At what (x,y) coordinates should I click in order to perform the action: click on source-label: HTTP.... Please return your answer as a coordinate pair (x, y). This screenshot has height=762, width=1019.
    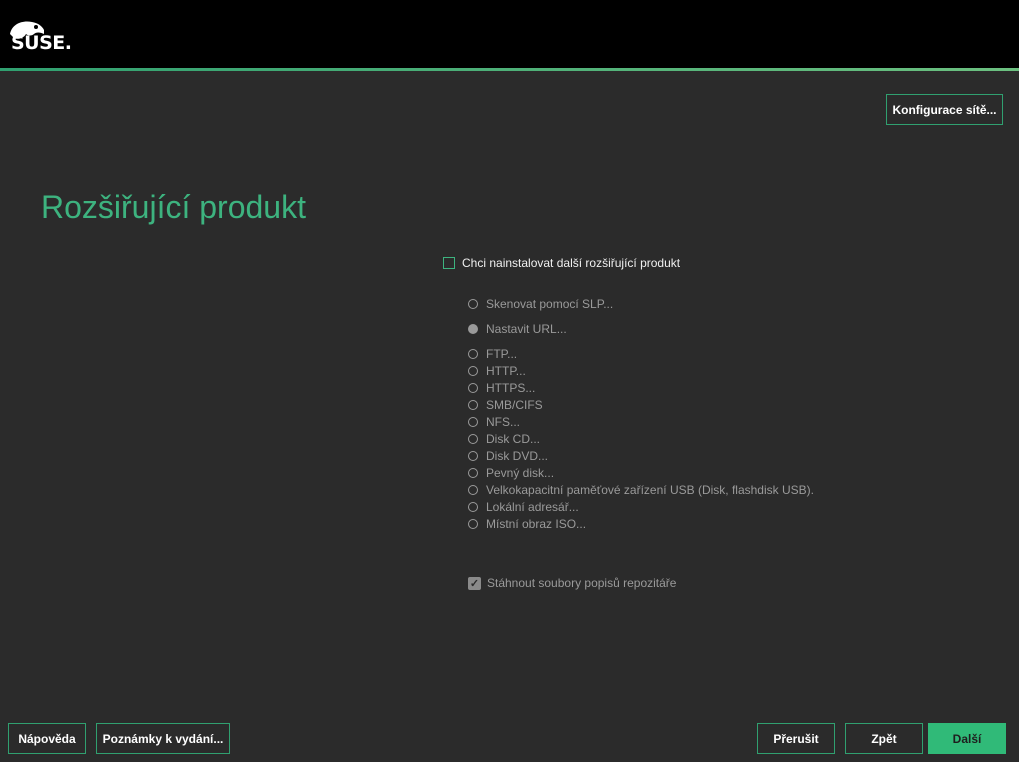
    Looking at the image, I should click on (506, 371).